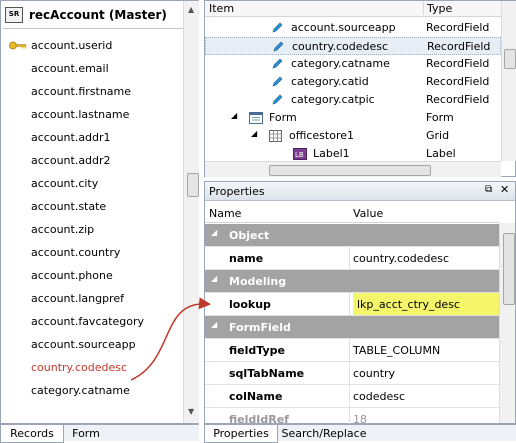  What do you see at coordinates (440, 117) in the screenshot?
I see `tree-item-type: Form` at bounding box center [440, 117].